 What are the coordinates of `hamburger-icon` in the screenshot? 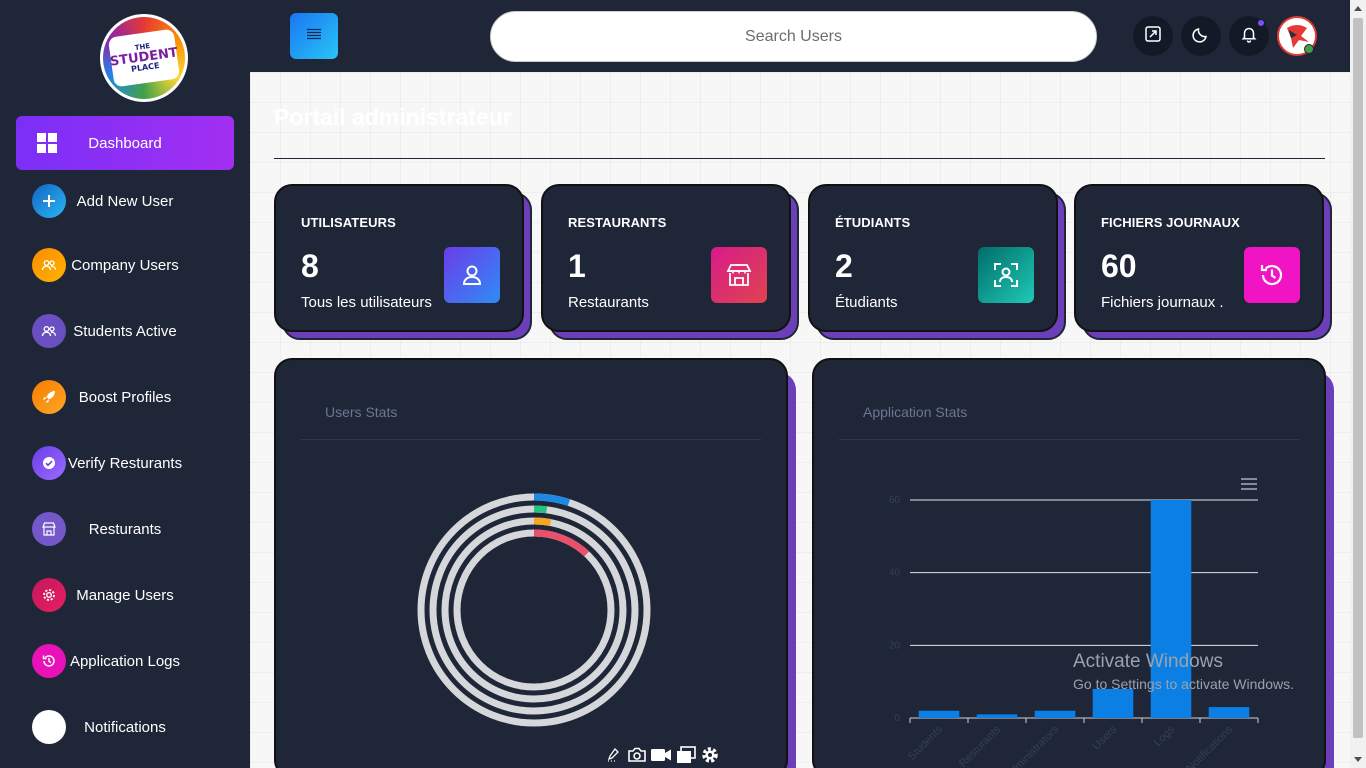 It's located at (314, 36).